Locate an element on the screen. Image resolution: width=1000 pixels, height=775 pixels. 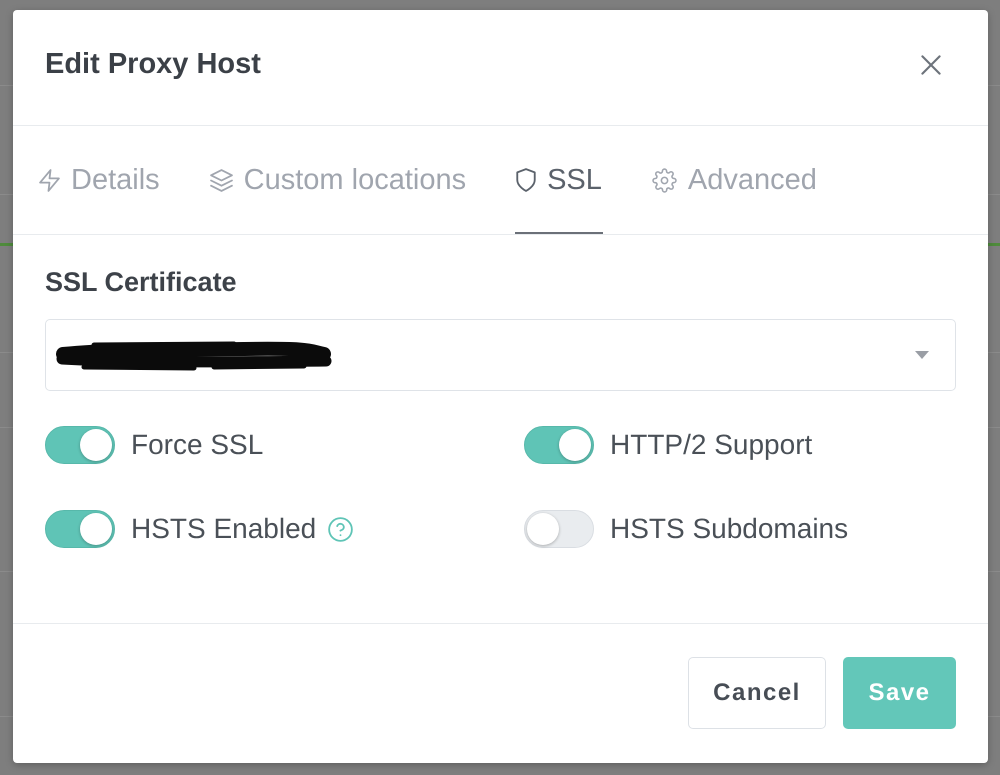
tab: Details is located at coordinates (99, 180).